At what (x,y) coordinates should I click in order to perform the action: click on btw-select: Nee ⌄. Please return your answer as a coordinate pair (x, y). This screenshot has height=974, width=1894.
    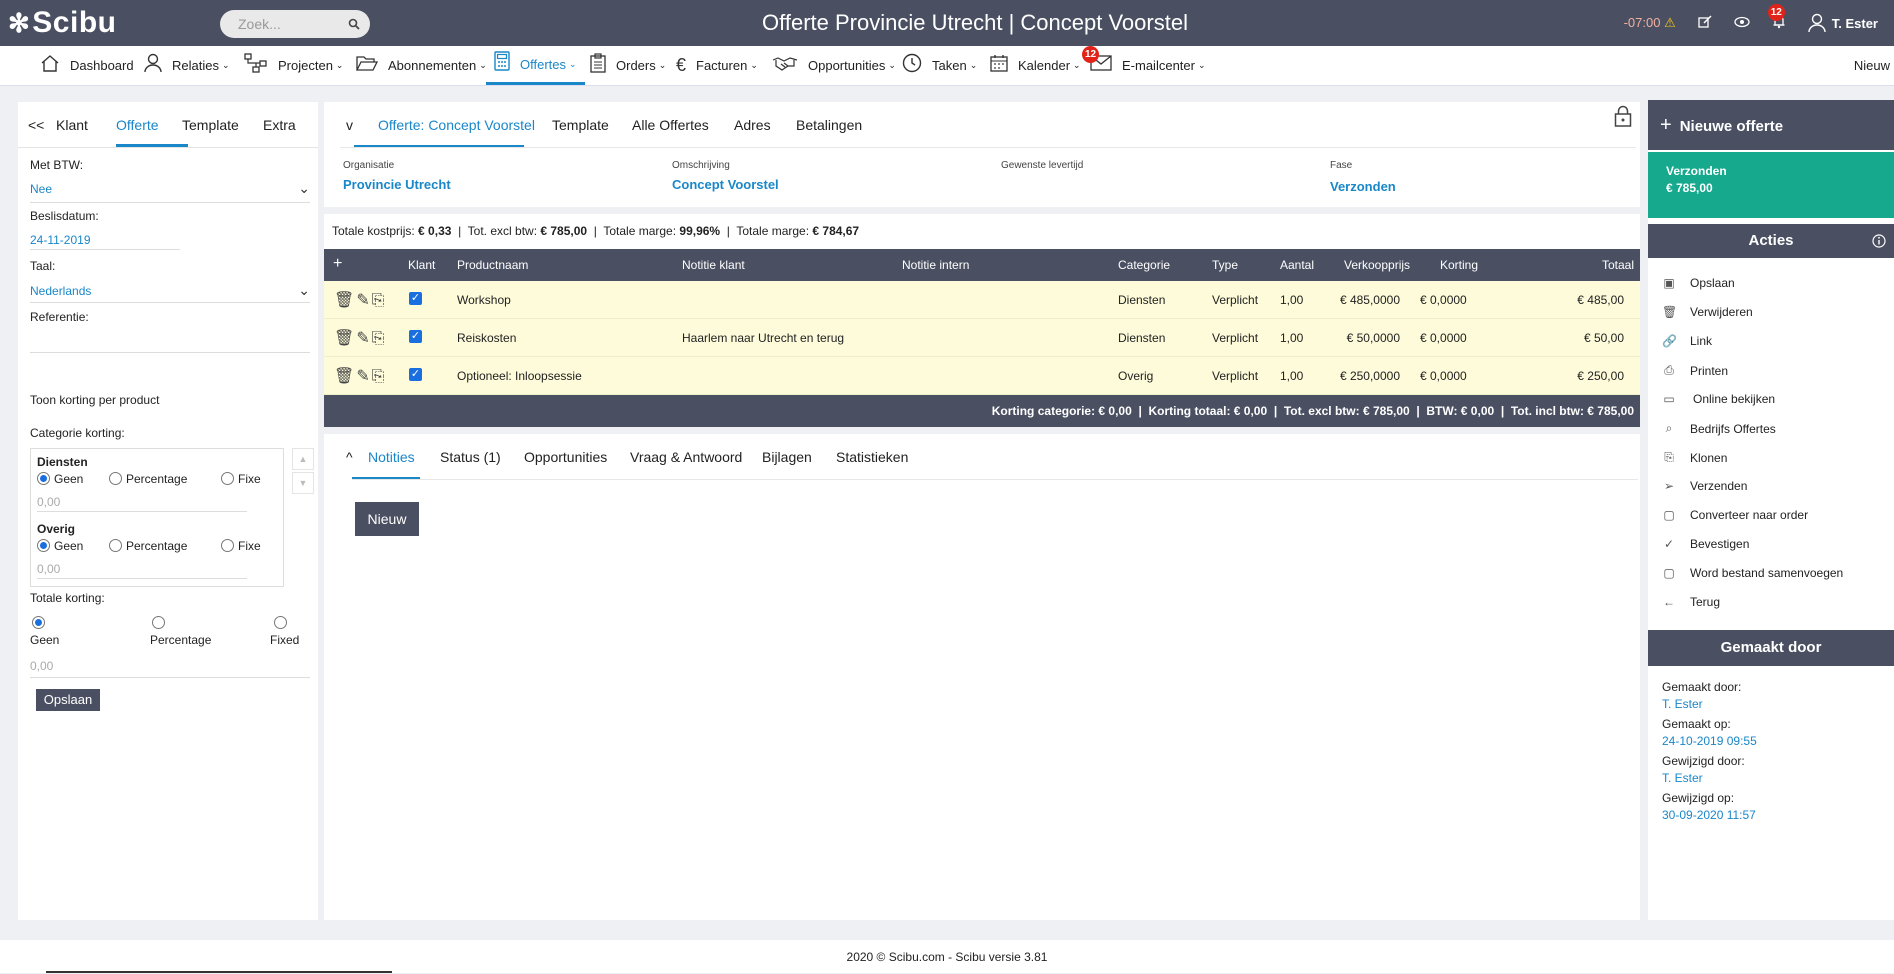
    Looking at the image, I should click on (170, 188).